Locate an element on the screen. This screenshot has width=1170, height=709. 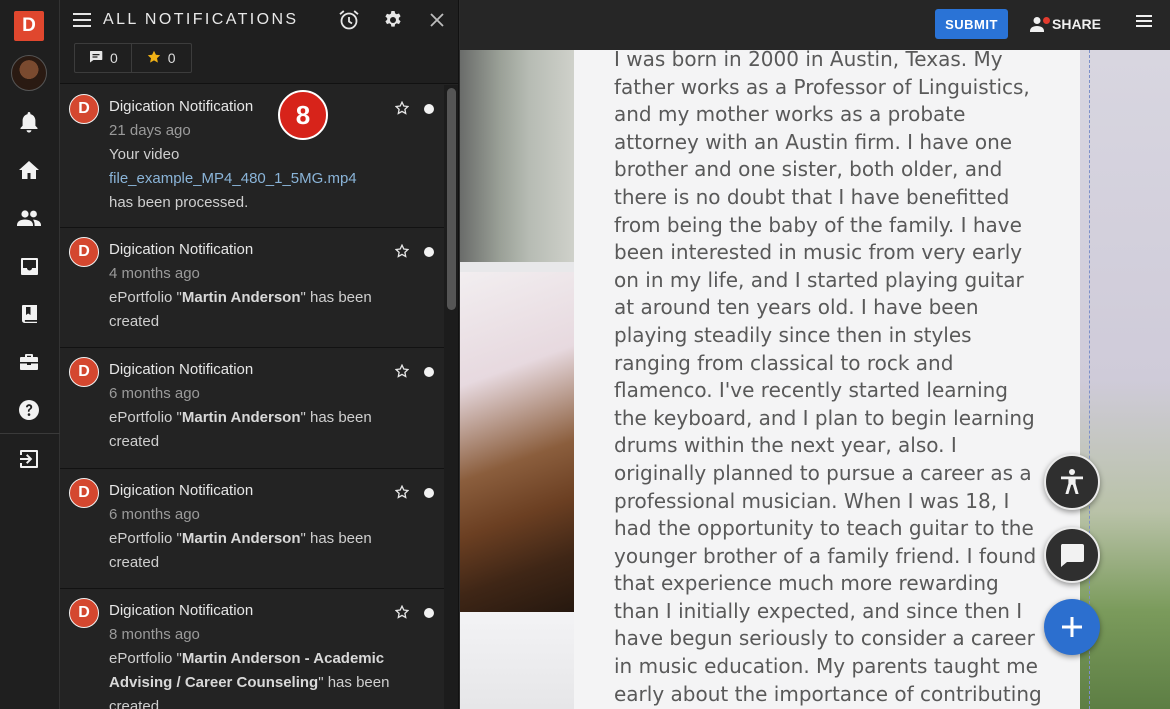
panel-title: ALL NOTIFICATIONS is located at coordinates (201, 19).